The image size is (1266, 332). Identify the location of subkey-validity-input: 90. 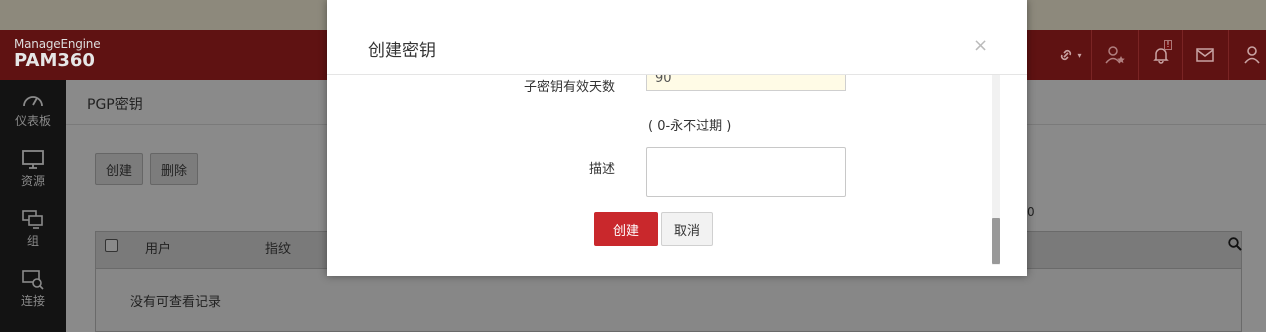
(746, 83).